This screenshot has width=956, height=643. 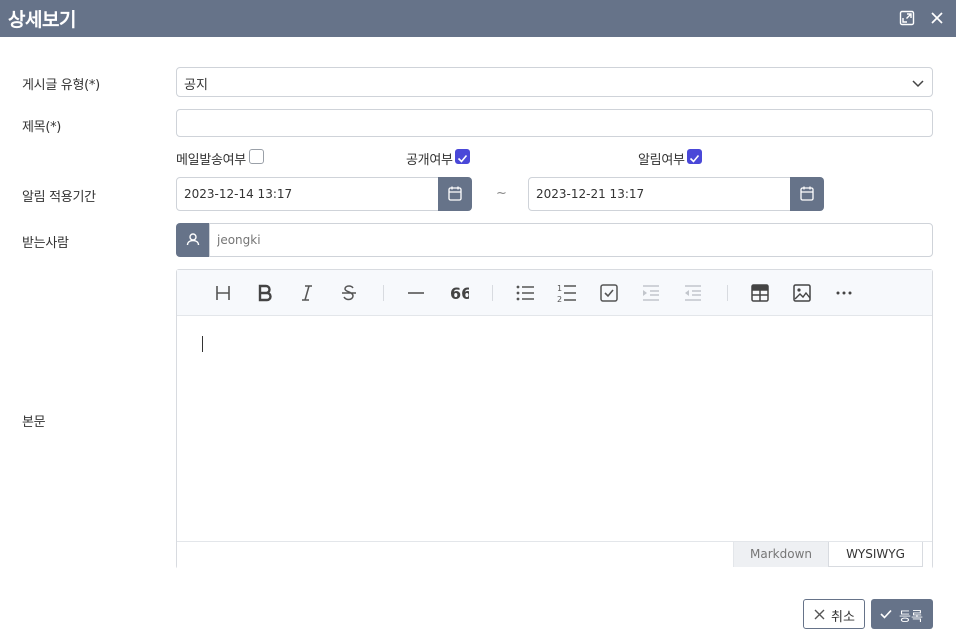 I want to click on user-icon, so click(x=193, y=239).